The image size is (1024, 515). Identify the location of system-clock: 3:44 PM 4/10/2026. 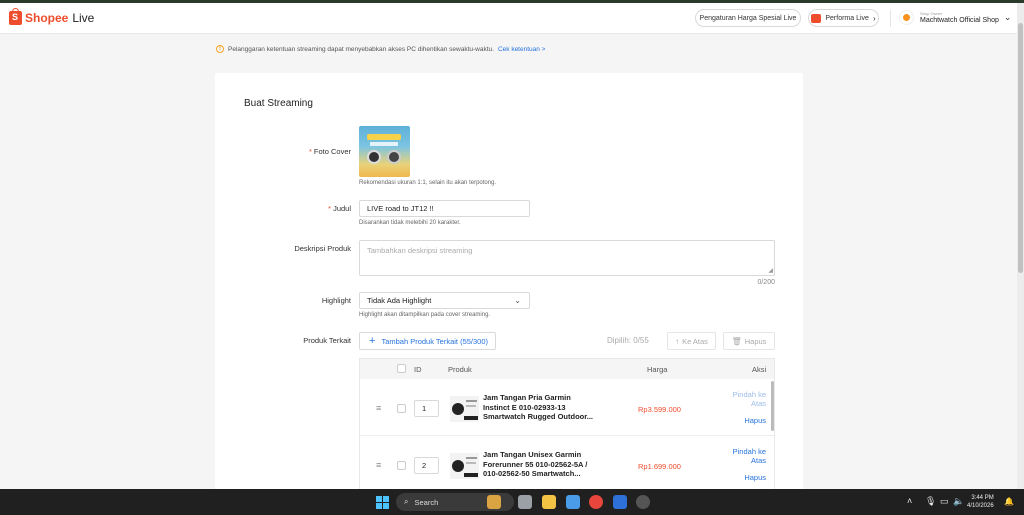
(980, 502).